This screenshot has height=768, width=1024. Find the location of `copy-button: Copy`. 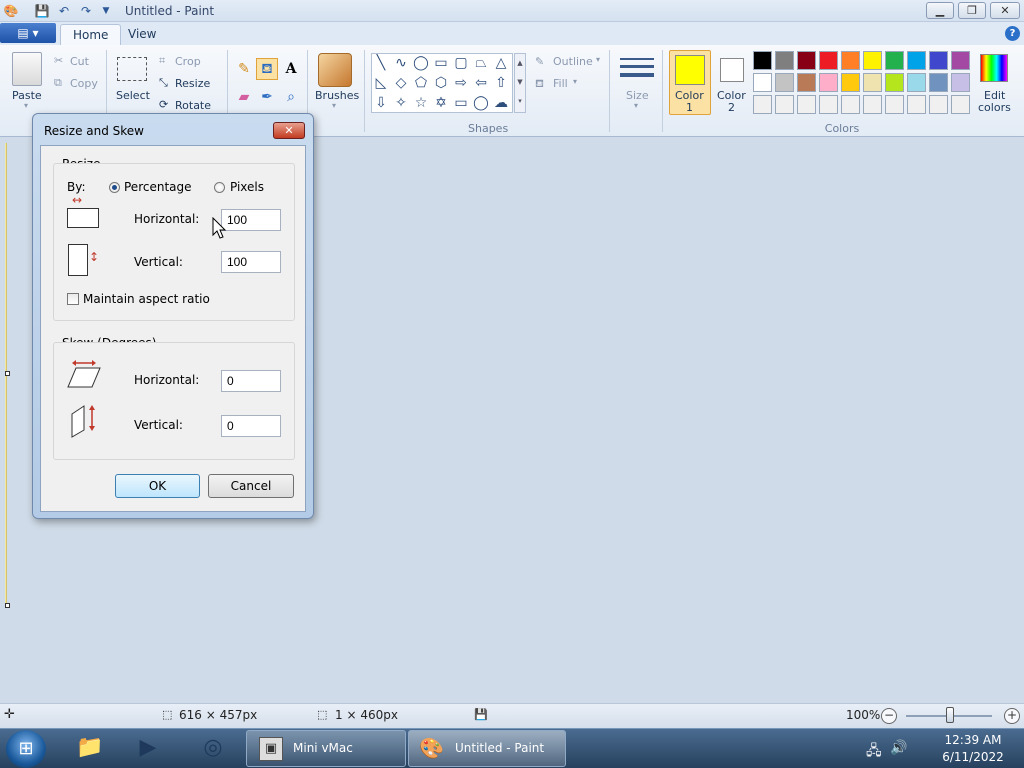

copy-button: Copy is located at coordinates (84, 83).